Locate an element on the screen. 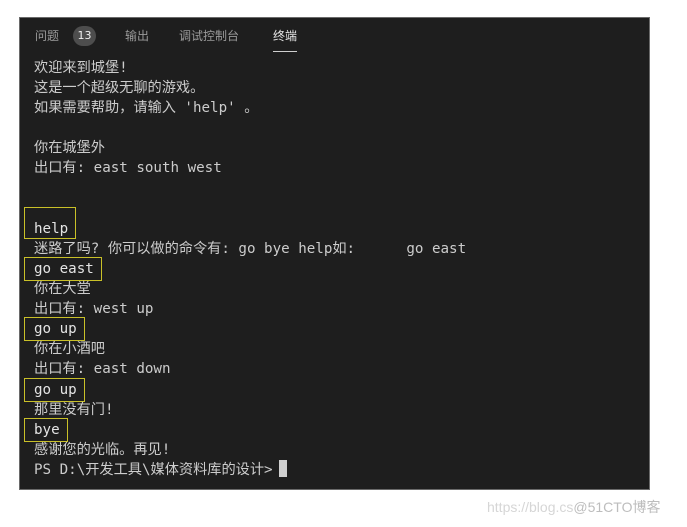 The image size is (687, 527). terminal-input-line: go east is located at coordinates (331, 268).